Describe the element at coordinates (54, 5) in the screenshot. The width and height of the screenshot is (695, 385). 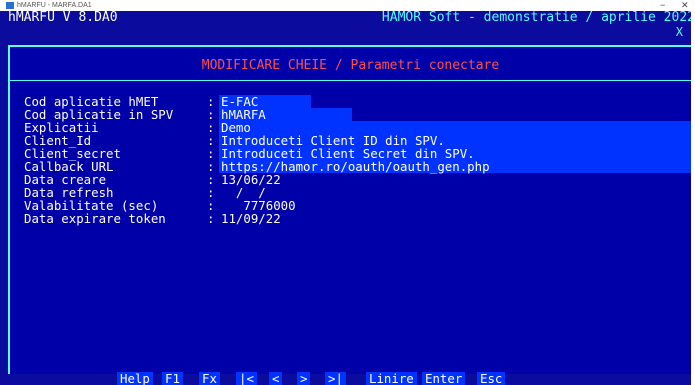
I see `window-title: hMARFU - MARFA.DA1` at that location.